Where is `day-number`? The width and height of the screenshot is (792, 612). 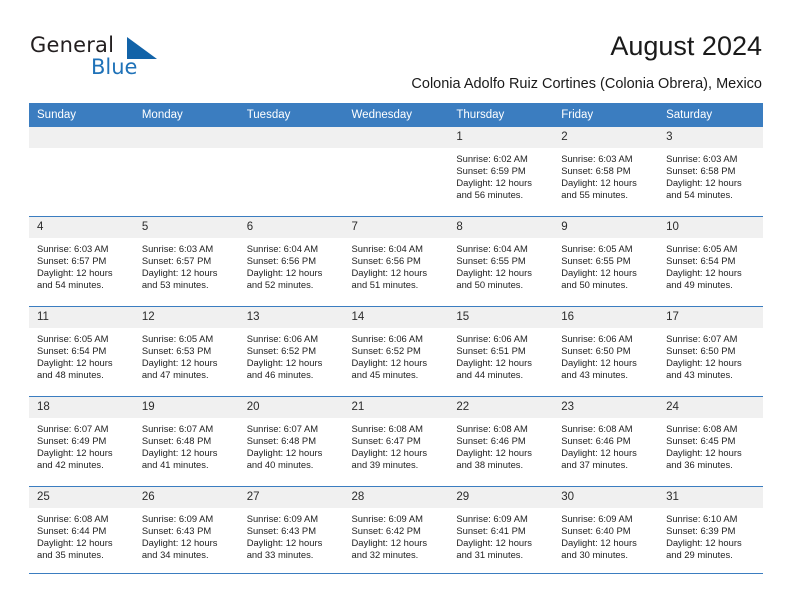
day-number is located at coordinates (81, 137).